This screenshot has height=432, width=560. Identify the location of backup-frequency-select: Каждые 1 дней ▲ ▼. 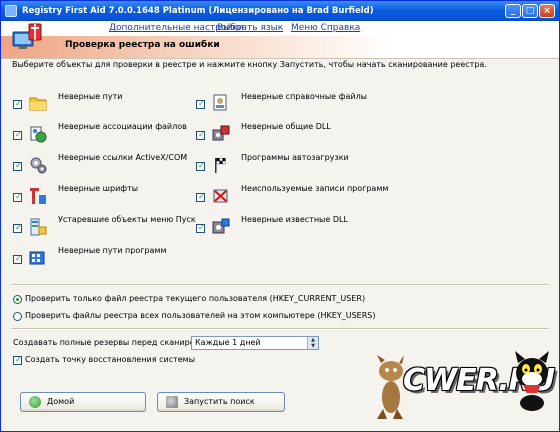
(255, 343).